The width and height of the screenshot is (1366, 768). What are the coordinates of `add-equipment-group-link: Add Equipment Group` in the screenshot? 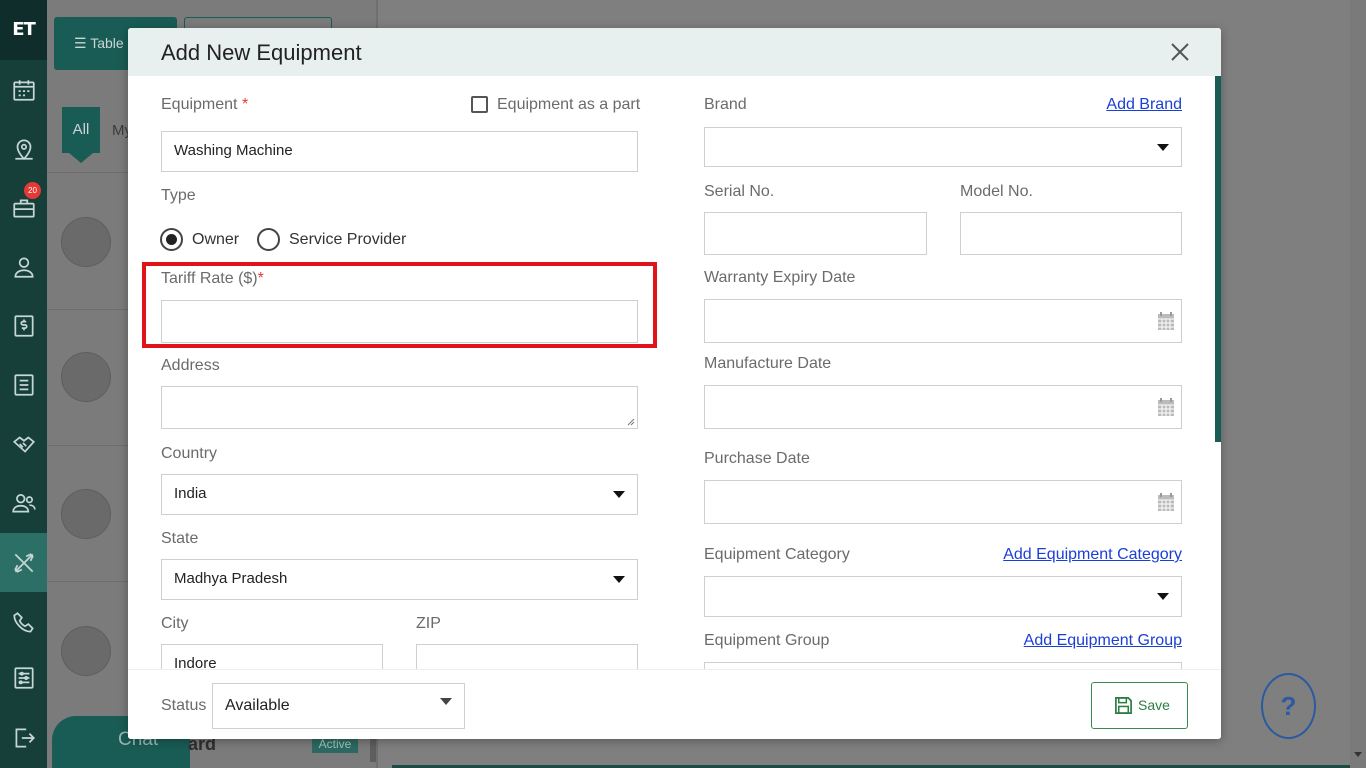 It's located at (1103, 641).